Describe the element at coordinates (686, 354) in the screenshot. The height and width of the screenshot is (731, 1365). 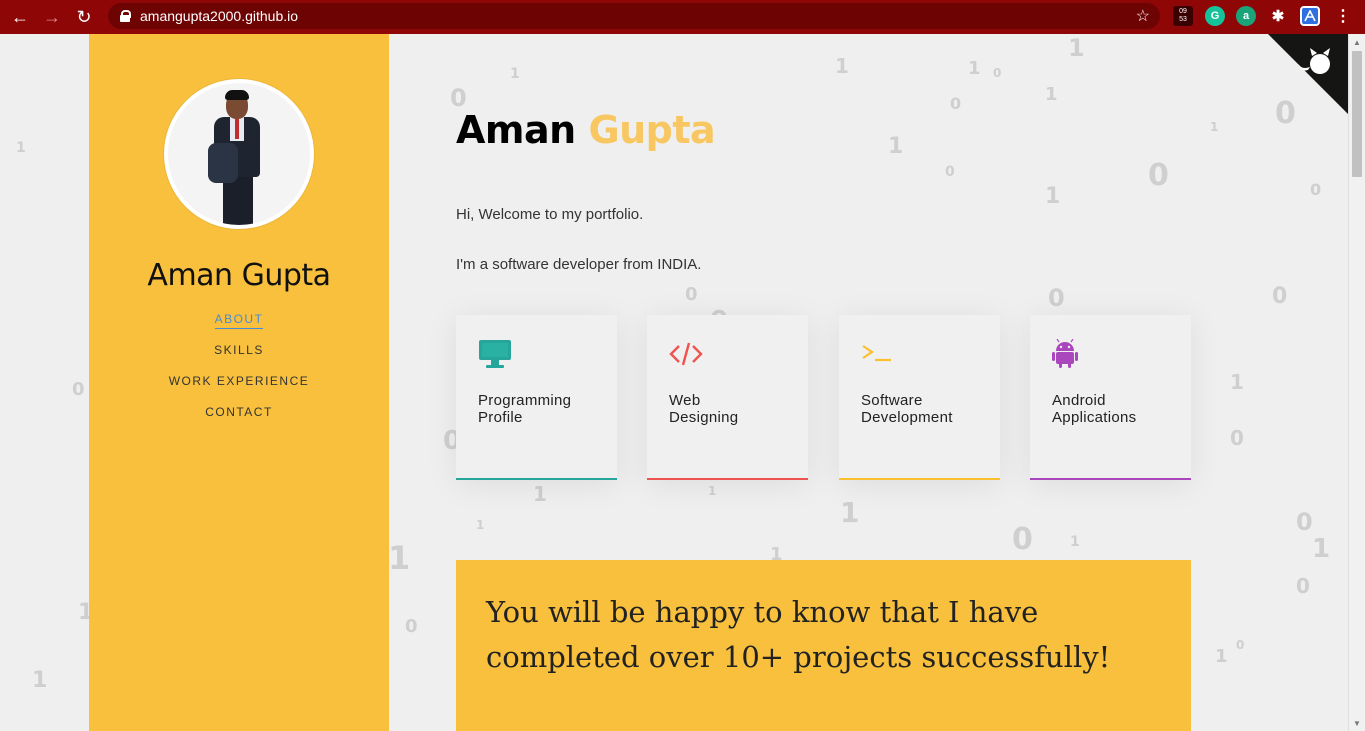
I see `code-icon` at that location.